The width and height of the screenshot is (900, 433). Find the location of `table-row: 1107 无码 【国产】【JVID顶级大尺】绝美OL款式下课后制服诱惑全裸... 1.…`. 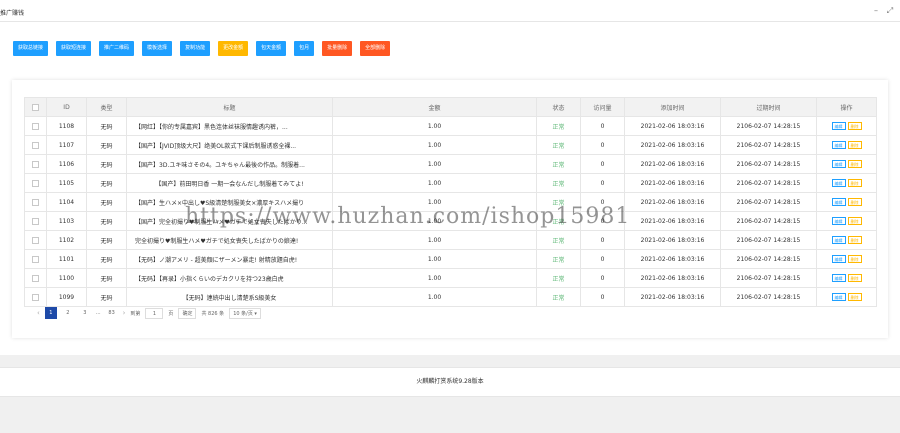

table-row: 1107 无码 【国产】【JVID顶级大尺】绝美OL款式下课后制服诱惑全裸... 1.… is located at coordinates (450, 145).